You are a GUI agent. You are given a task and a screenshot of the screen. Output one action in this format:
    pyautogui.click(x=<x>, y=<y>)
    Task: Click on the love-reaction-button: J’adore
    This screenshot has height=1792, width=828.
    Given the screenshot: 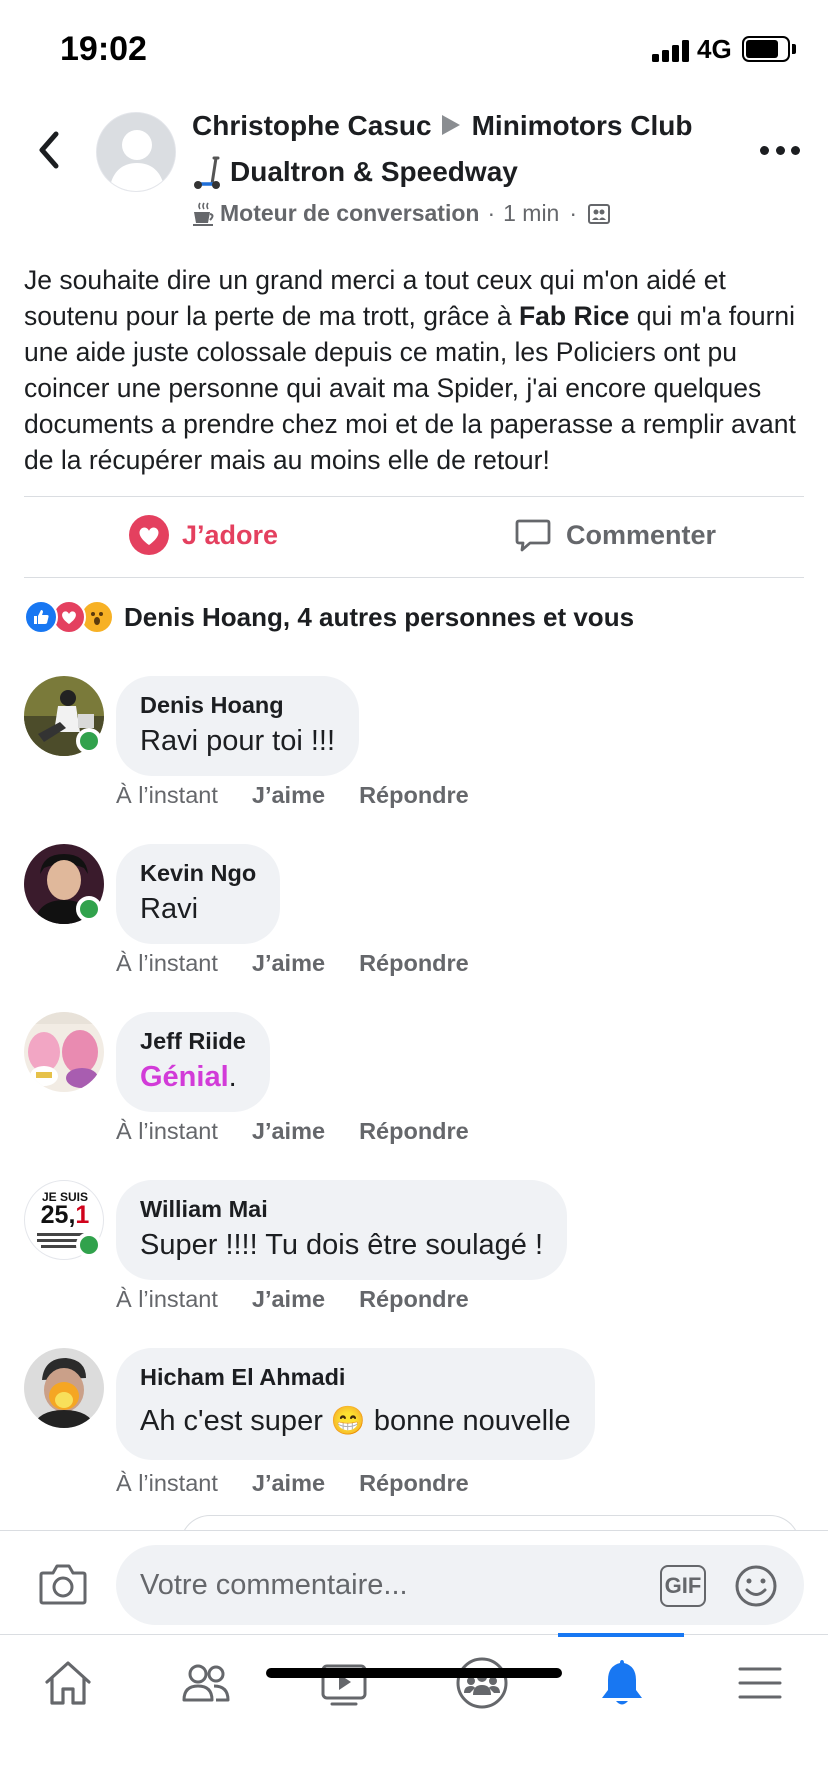 What is the action you would take?
    pyautogui.click(x=203, y=535)
    